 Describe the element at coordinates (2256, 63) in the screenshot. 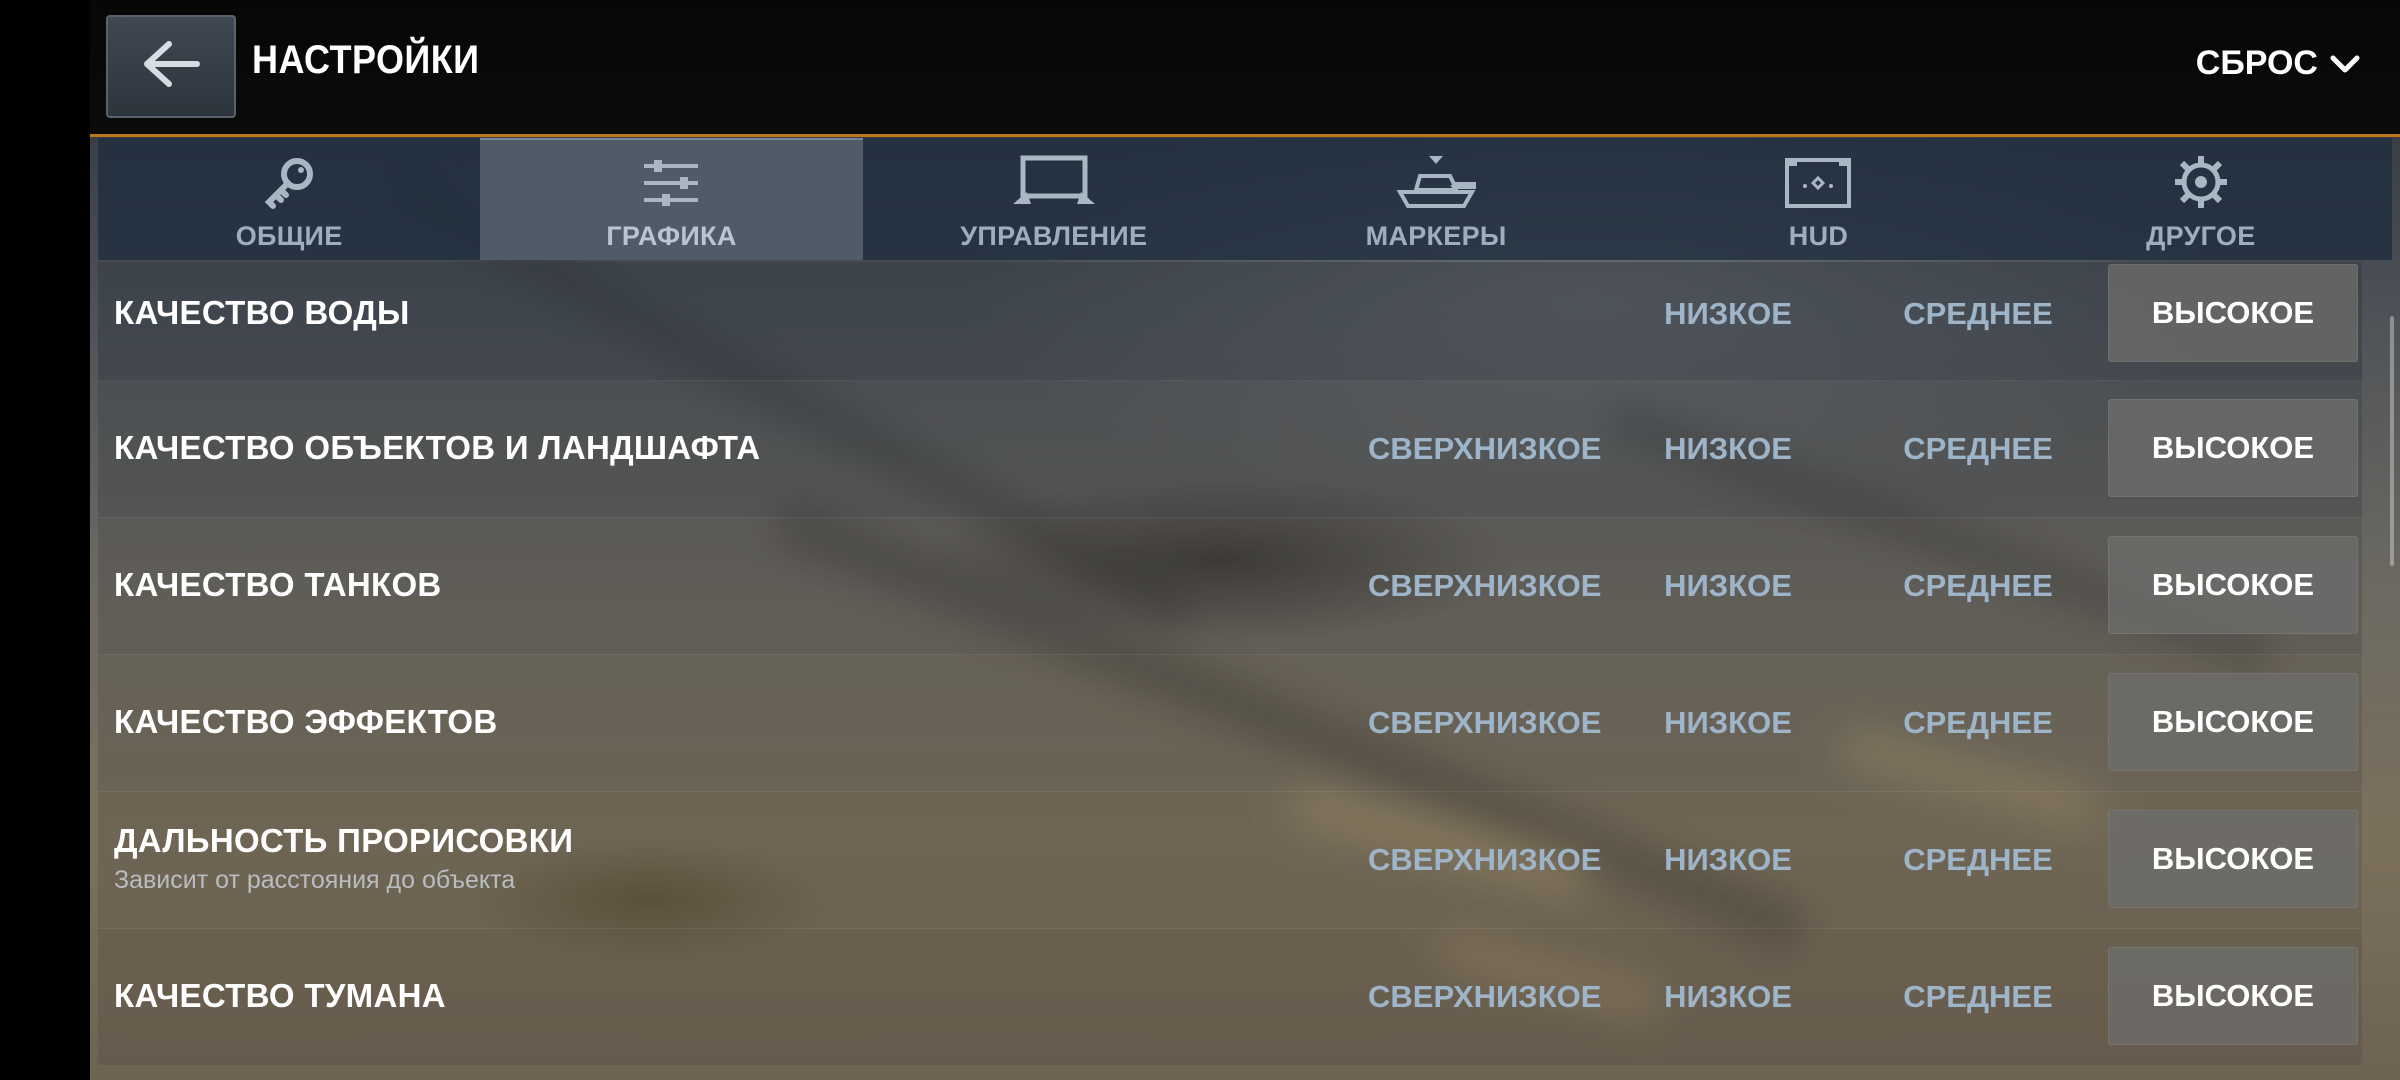

I see `reset-label: СБРОС` at that location.